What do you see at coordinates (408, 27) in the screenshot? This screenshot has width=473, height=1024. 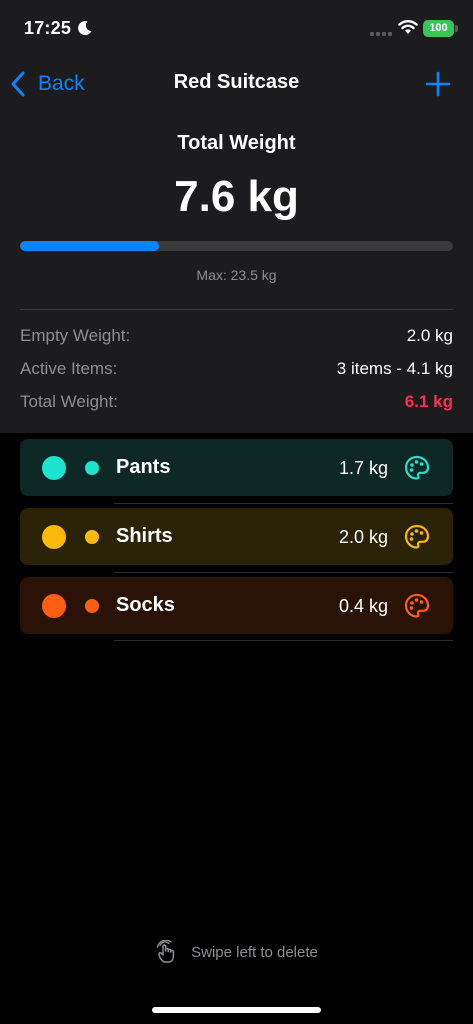 I see `wifi-icon` at bounding box center [408, 27].